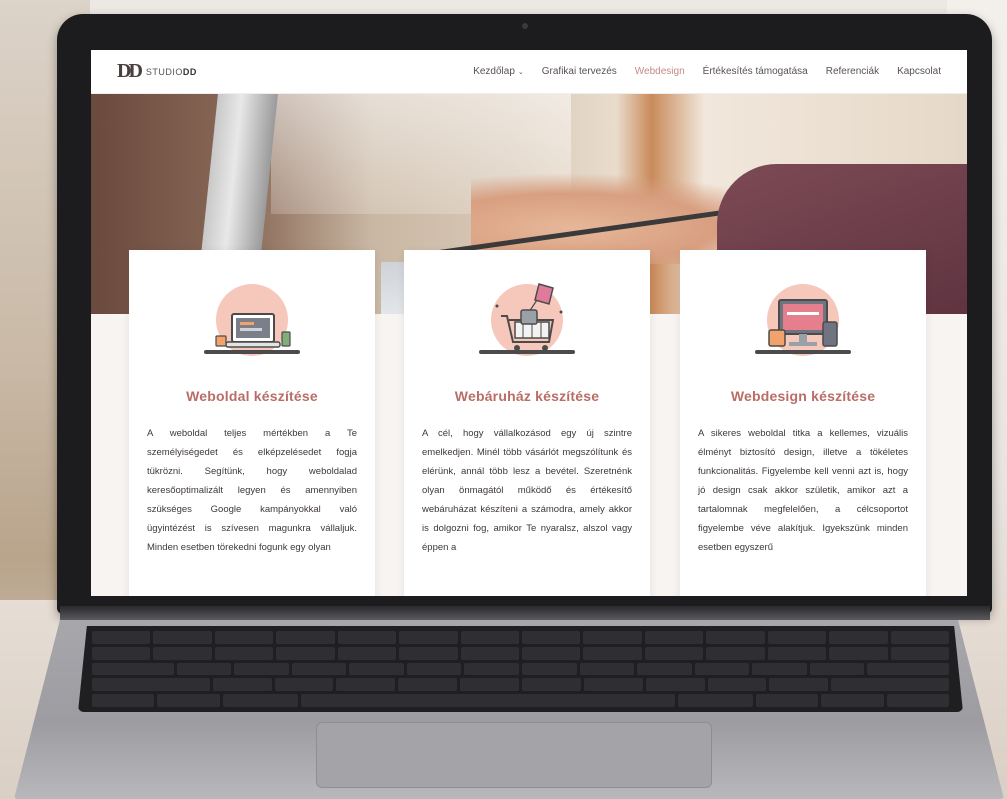  What do you see at coordinates (252, 396) in the screenshot?
I see `card-title: Weboldal készítése` at bounding box center [252, 396].